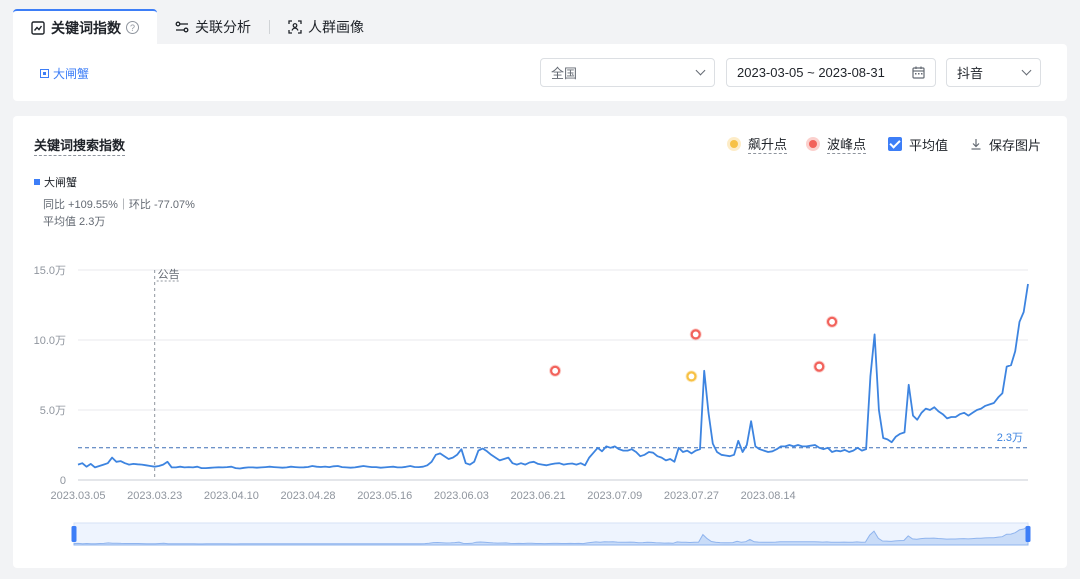  I want to click on y-tick-label: 15.0万, so click(50, 271).